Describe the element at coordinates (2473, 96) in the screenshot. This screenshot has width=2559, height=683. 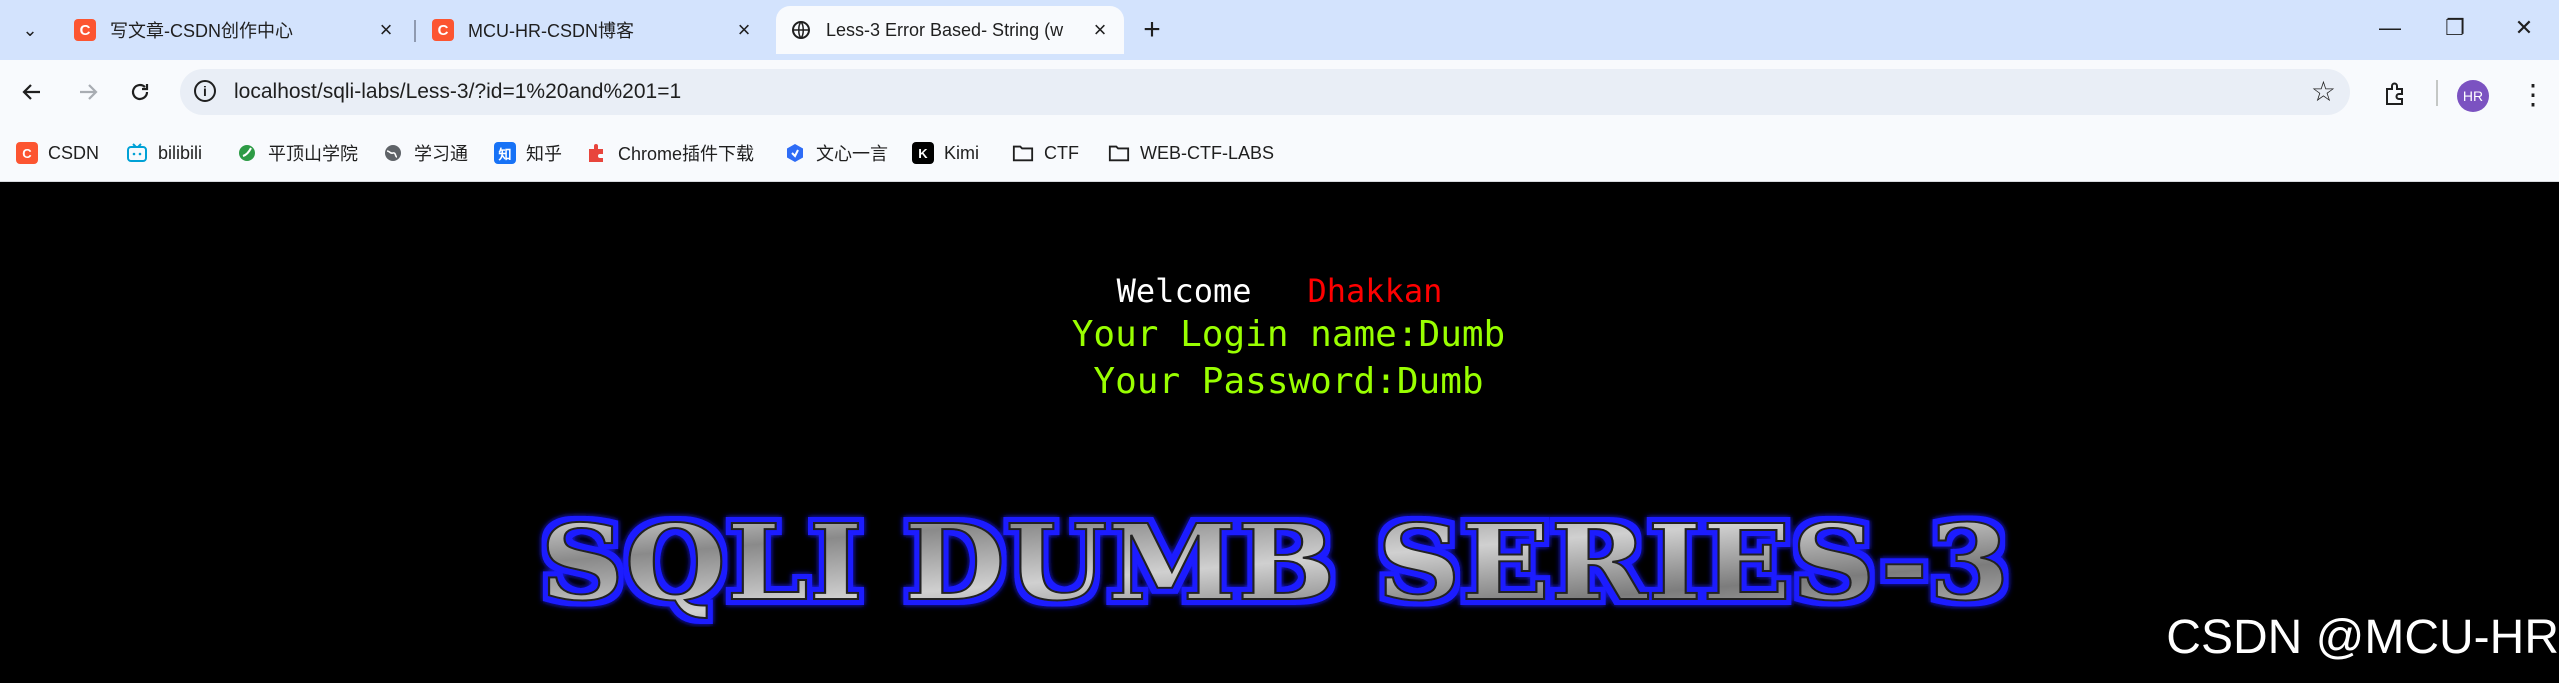
I see `profile-avatar: HR` at that location.